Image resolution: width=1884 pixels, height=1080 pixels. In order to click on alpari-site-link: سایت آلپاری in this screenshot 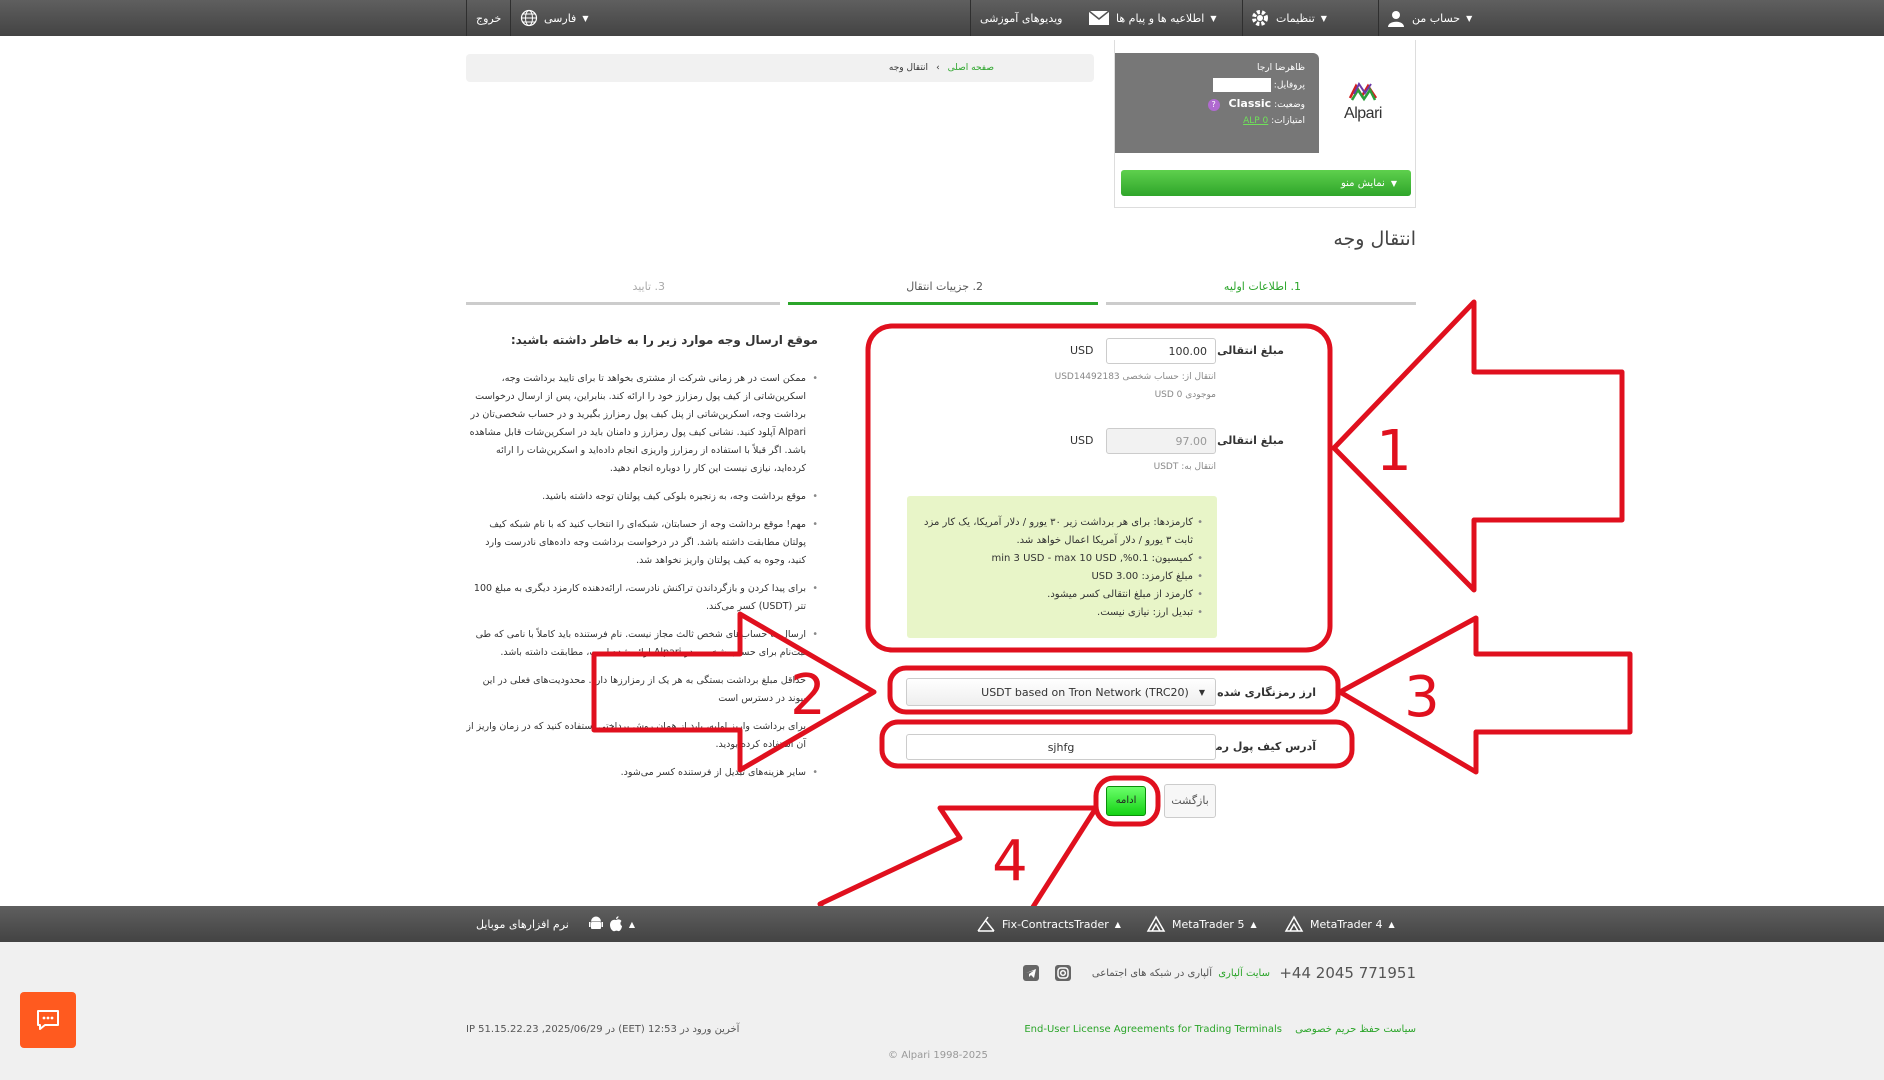, I will do `click(1244, 973)`.